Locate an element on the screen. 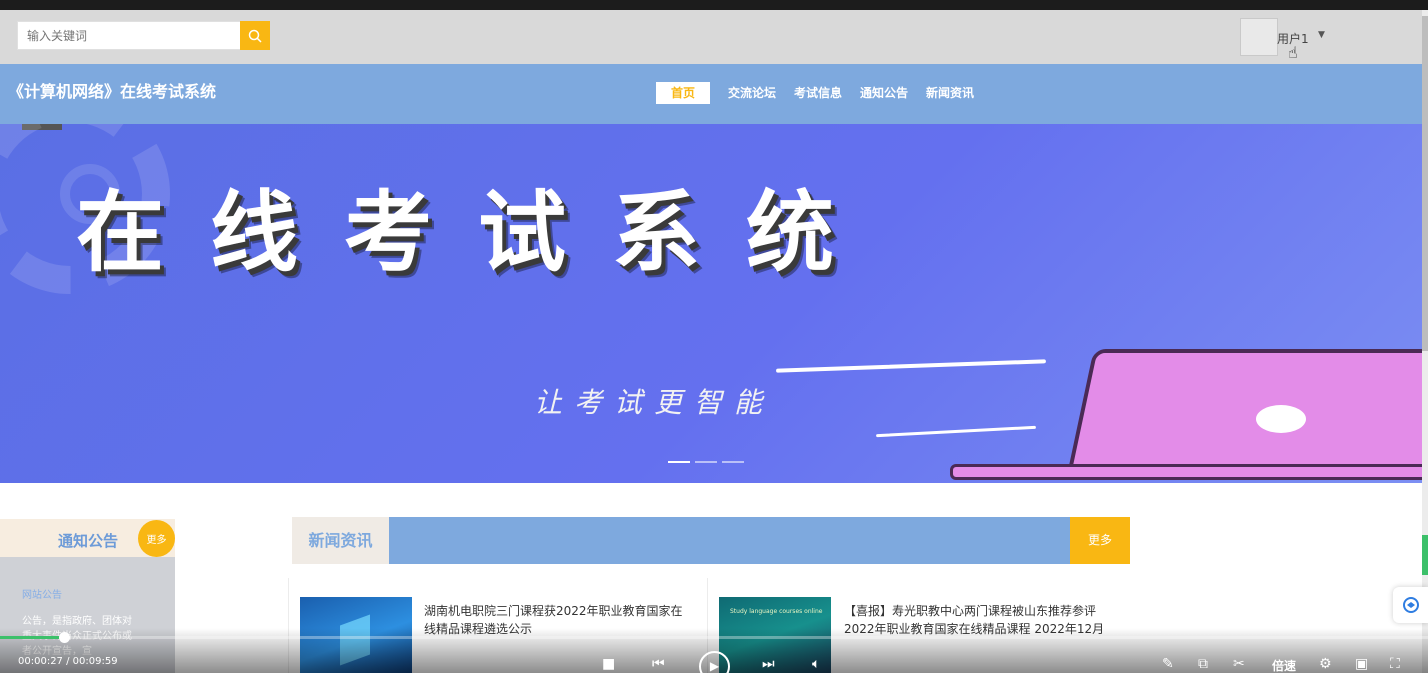  search-button is located at coordinates (255, 35).